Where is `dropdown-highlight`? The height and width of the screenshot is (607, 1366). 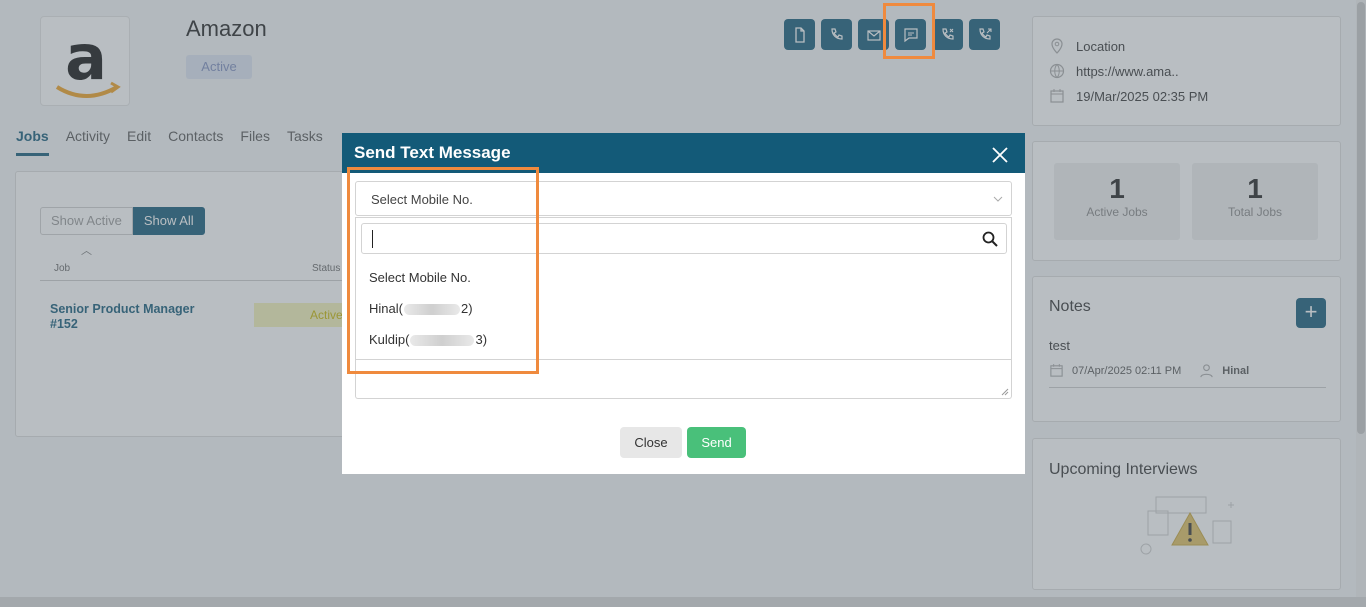
dropdown-highlight is located at coordinates (443, 270).